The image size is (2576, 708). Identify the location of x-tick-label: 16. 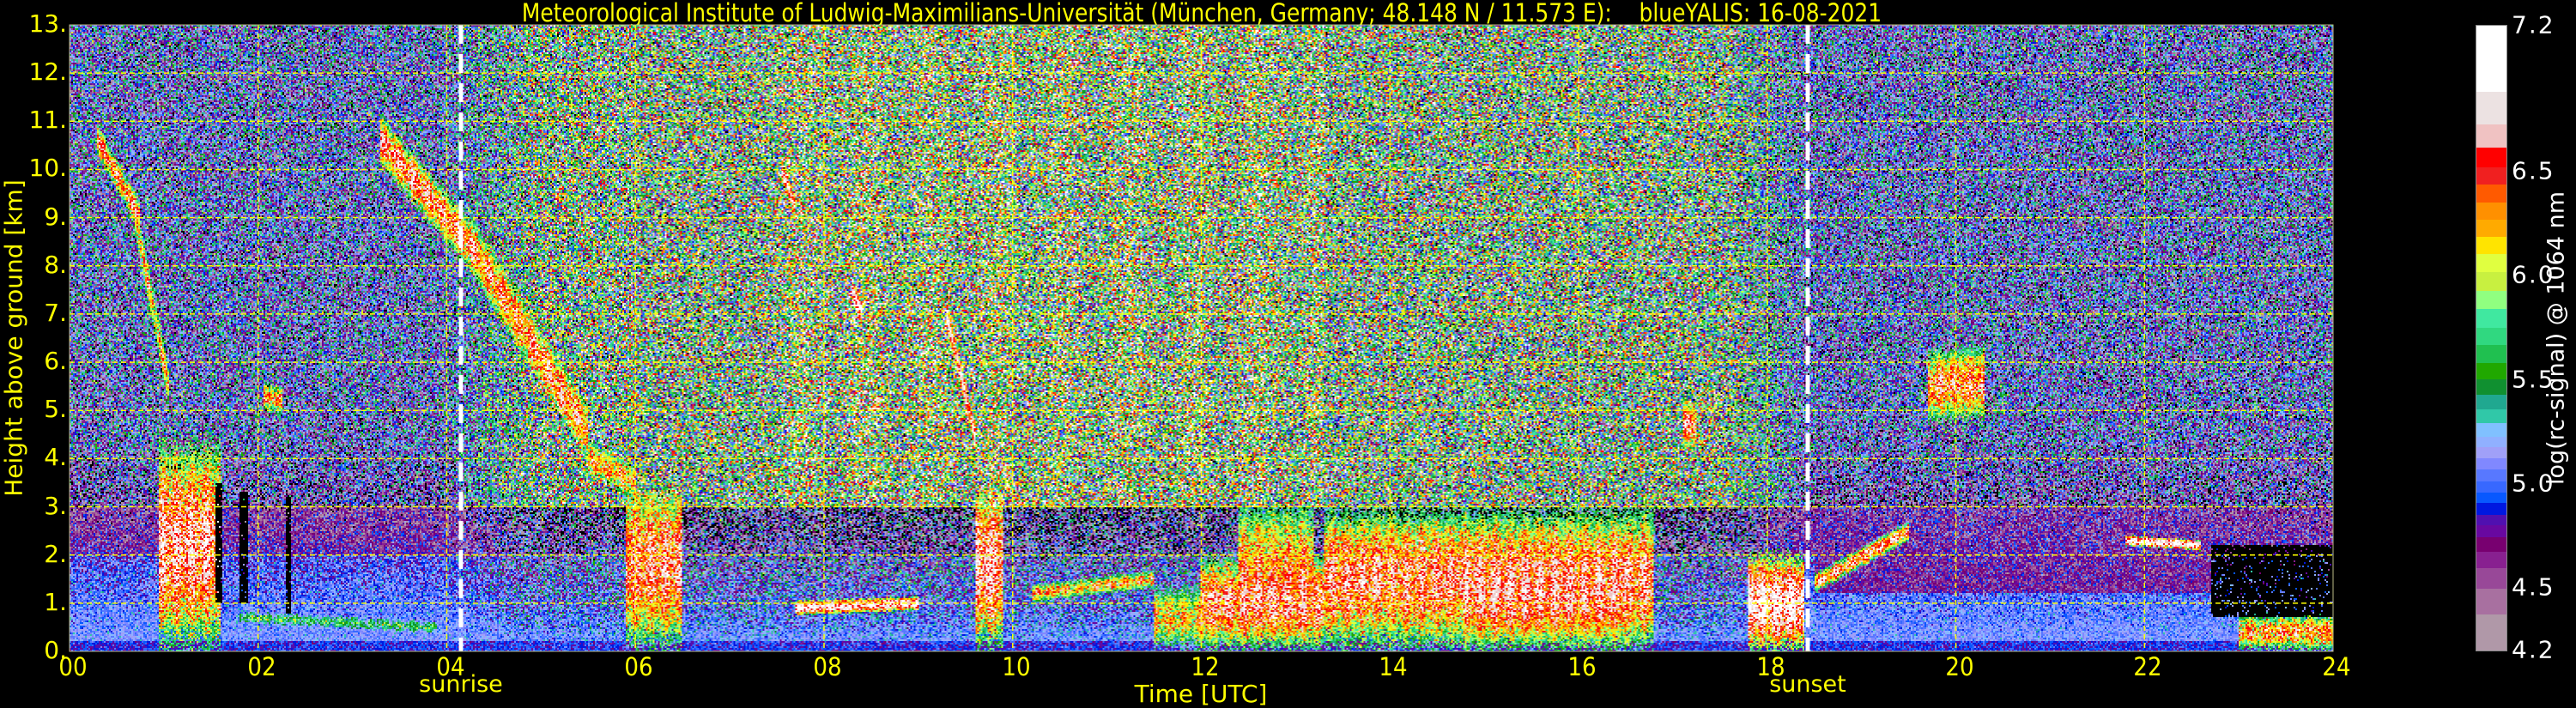
(1582, 666).